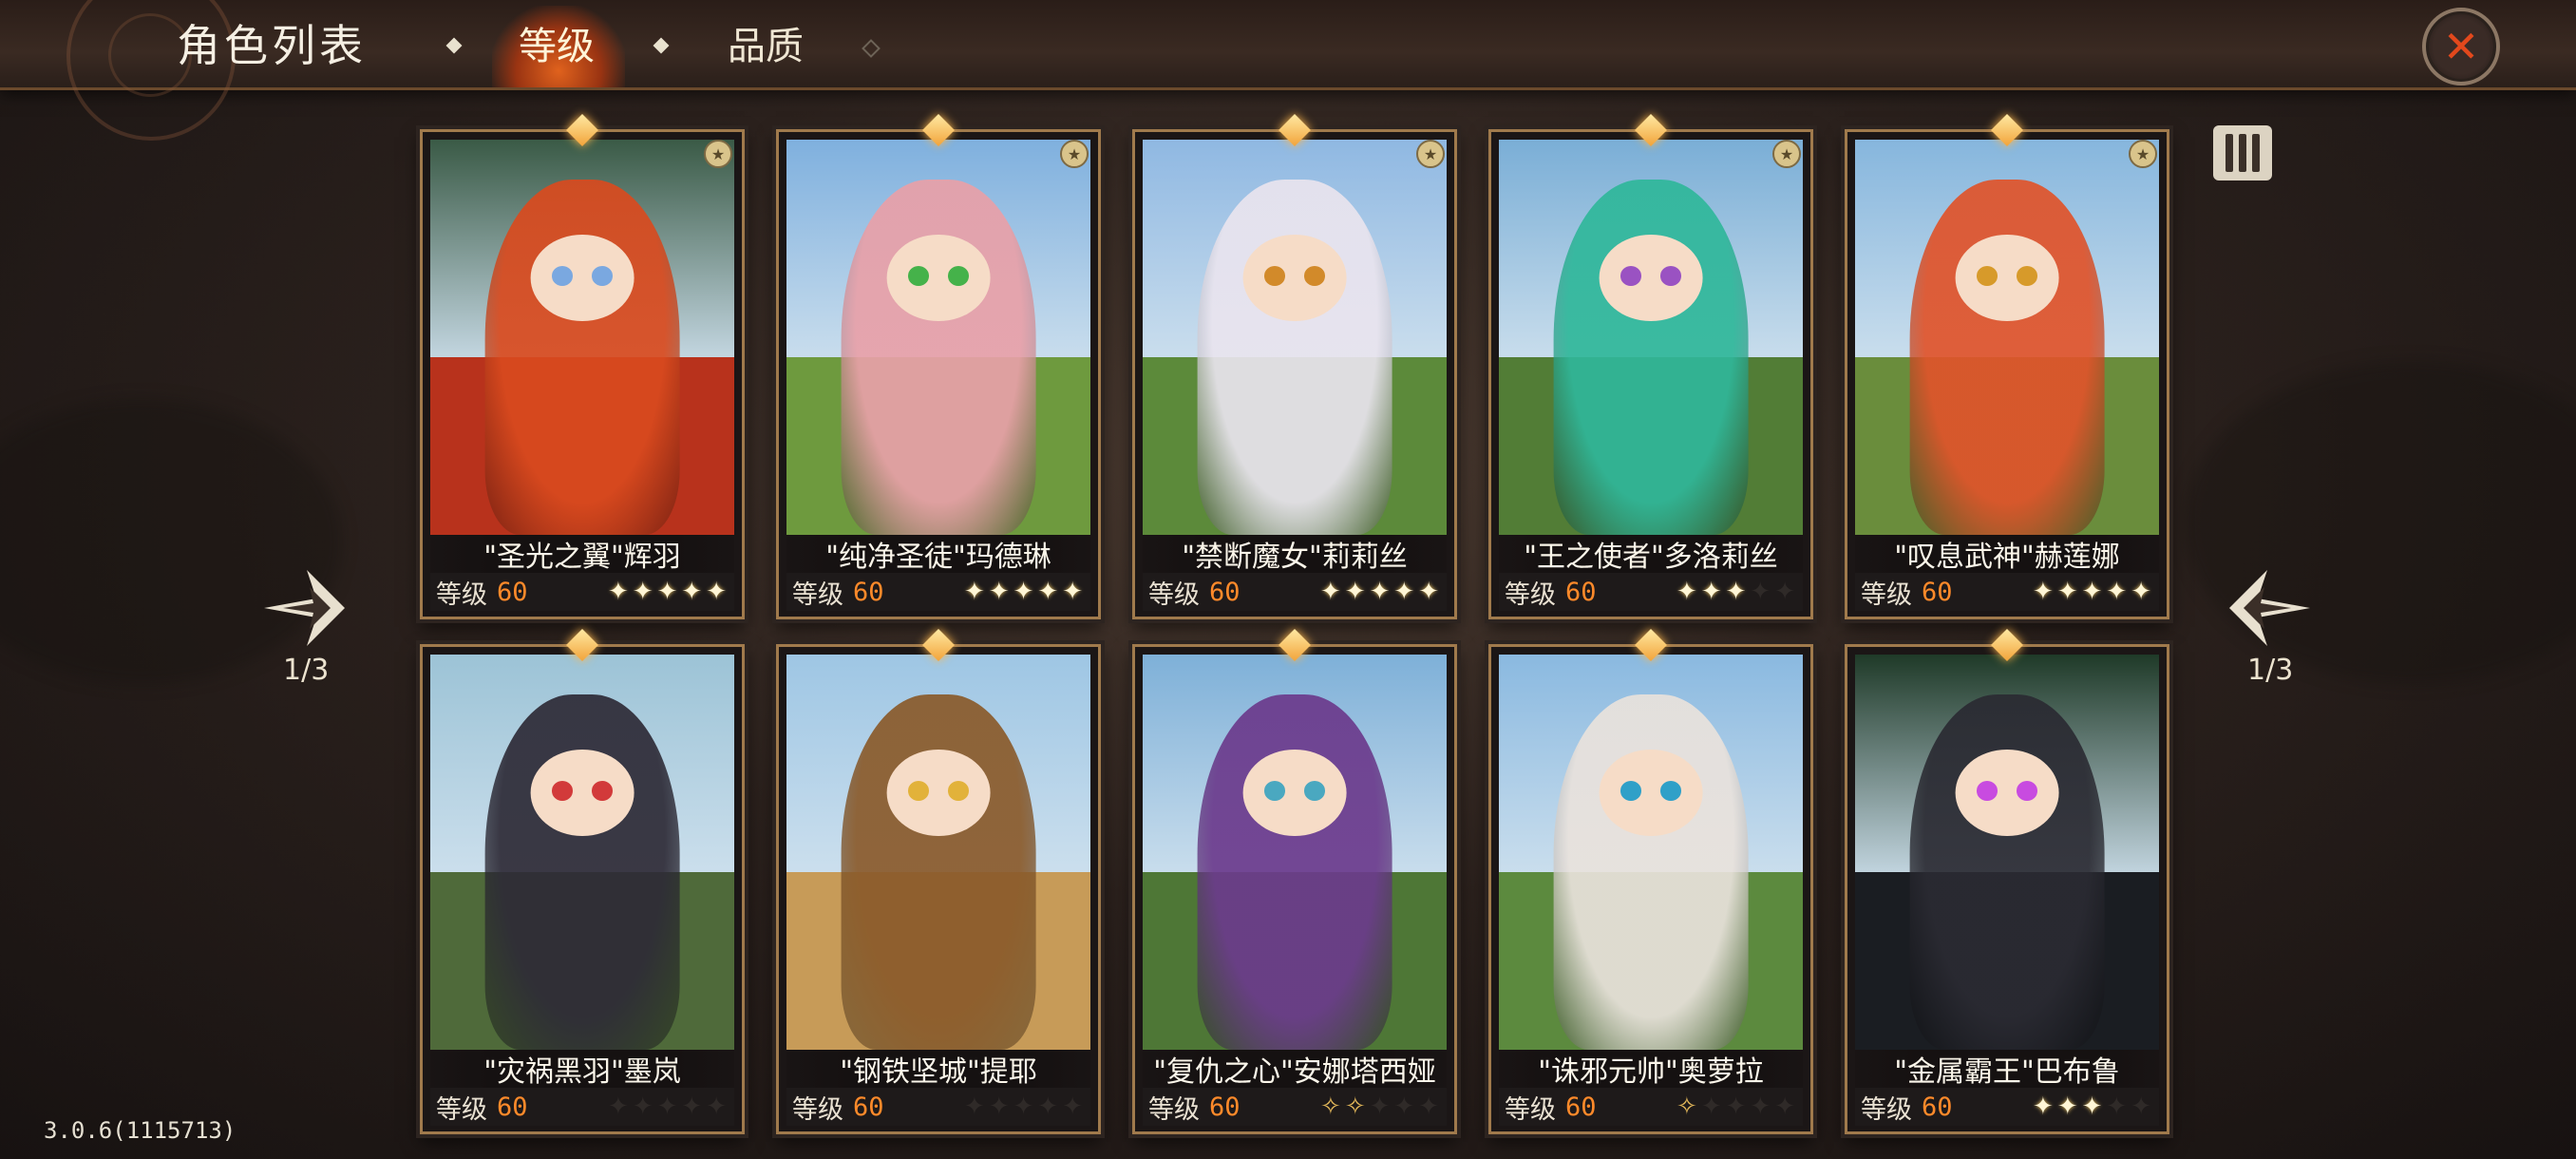  I want to click on close-button: ✕, so click(2461, 47).